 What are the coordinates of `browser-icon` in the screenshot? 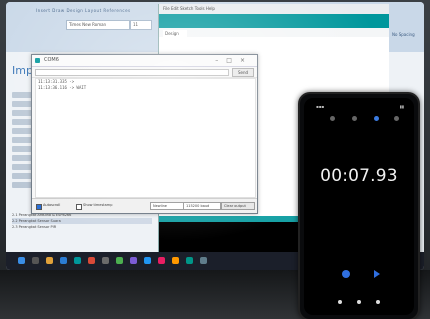 It's located at (91, 260).